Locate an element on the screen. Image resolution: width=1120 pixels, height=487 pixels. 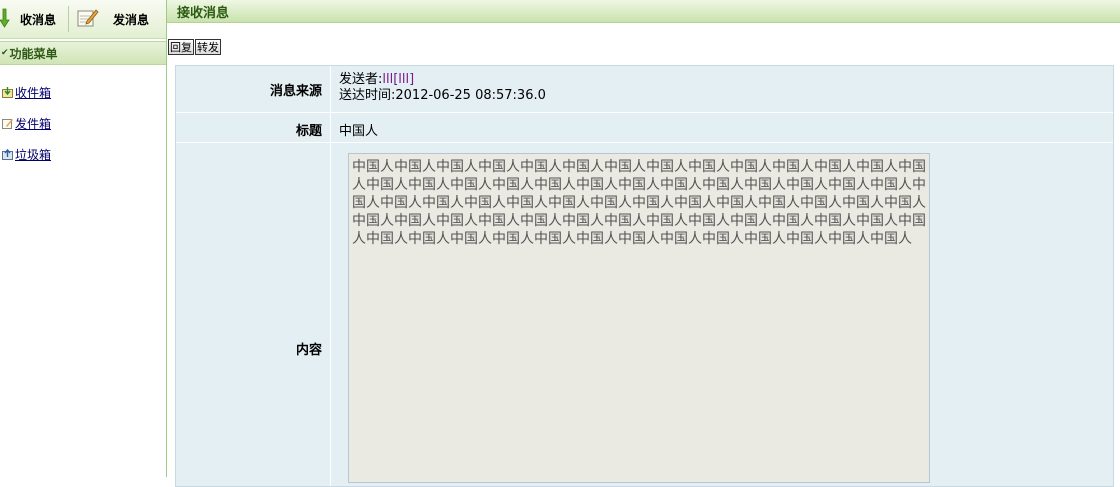
source-label: 消息来源 is located at coordinates (295, 91).